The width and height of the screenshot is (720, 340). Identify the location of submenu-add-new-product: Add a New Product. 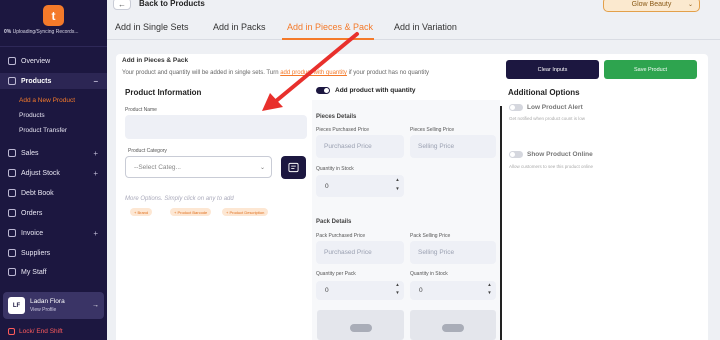
(47, 100).